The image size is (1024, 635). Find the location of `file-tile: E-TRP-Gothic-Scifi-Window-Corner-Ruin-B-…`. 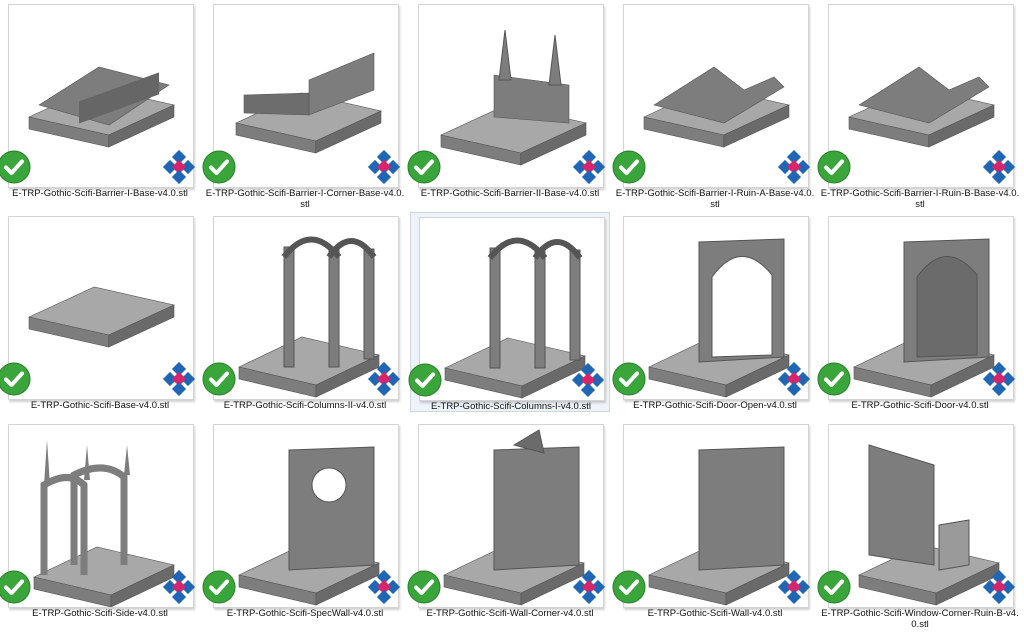

file-tile: E-TRP-Gothic-Scifi-Window-Corner-Ruin-B-… is located at coordinates (918, 525).